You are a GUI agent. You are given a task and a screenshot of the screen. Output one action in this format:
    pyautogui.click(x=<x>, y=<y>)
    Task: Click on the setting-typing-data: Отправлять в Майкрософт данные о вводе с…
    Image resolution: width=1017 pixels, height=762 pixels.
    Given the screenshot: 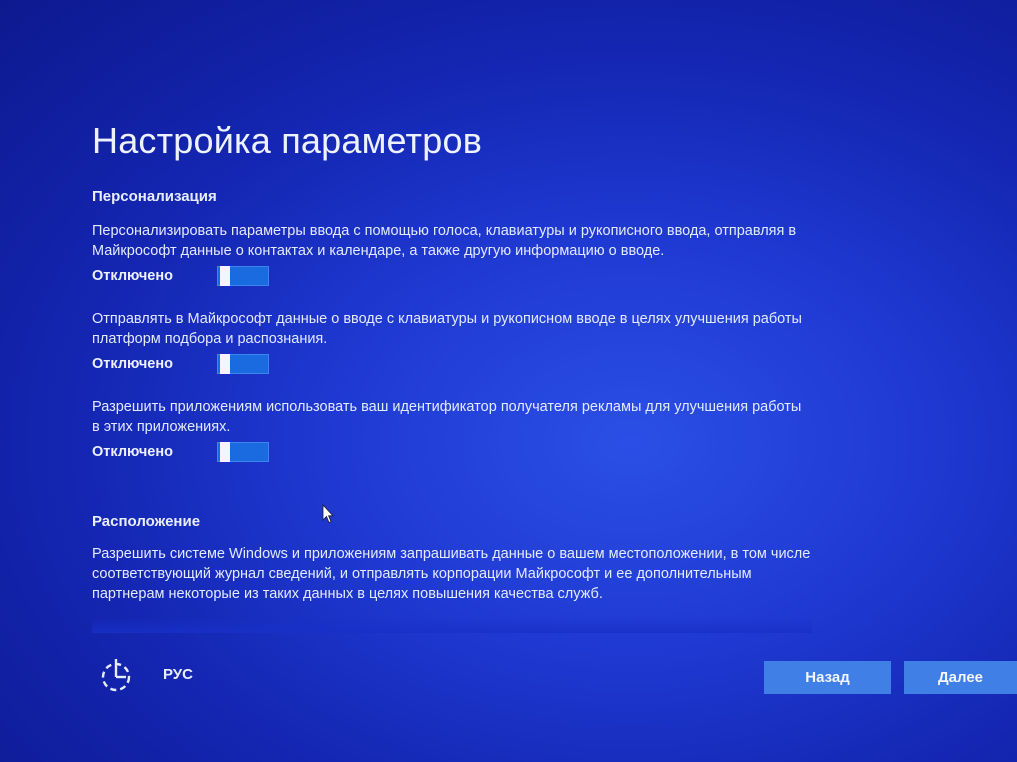 What is the action you would take?
    pyautogui.click(x=452, y=342)
    